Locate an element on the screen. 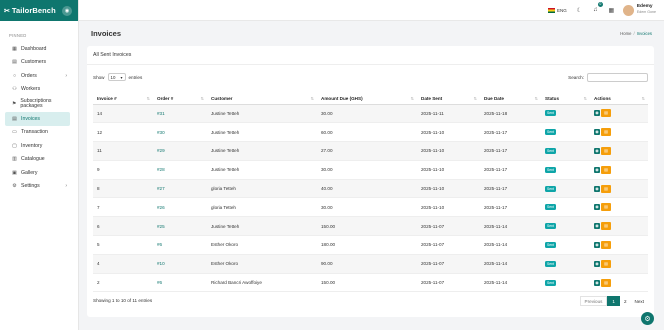  column-header: Status ⇅ is located at coordinates (565, 99).